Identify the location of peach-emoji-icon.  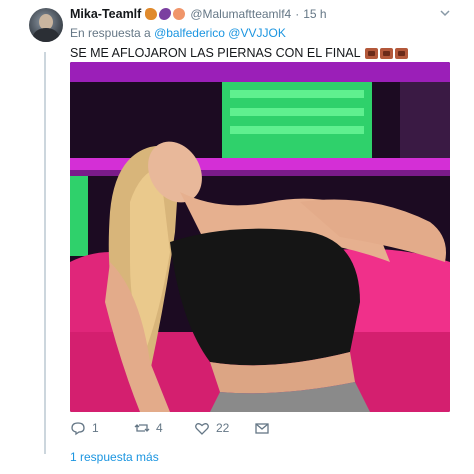
(179, 14).